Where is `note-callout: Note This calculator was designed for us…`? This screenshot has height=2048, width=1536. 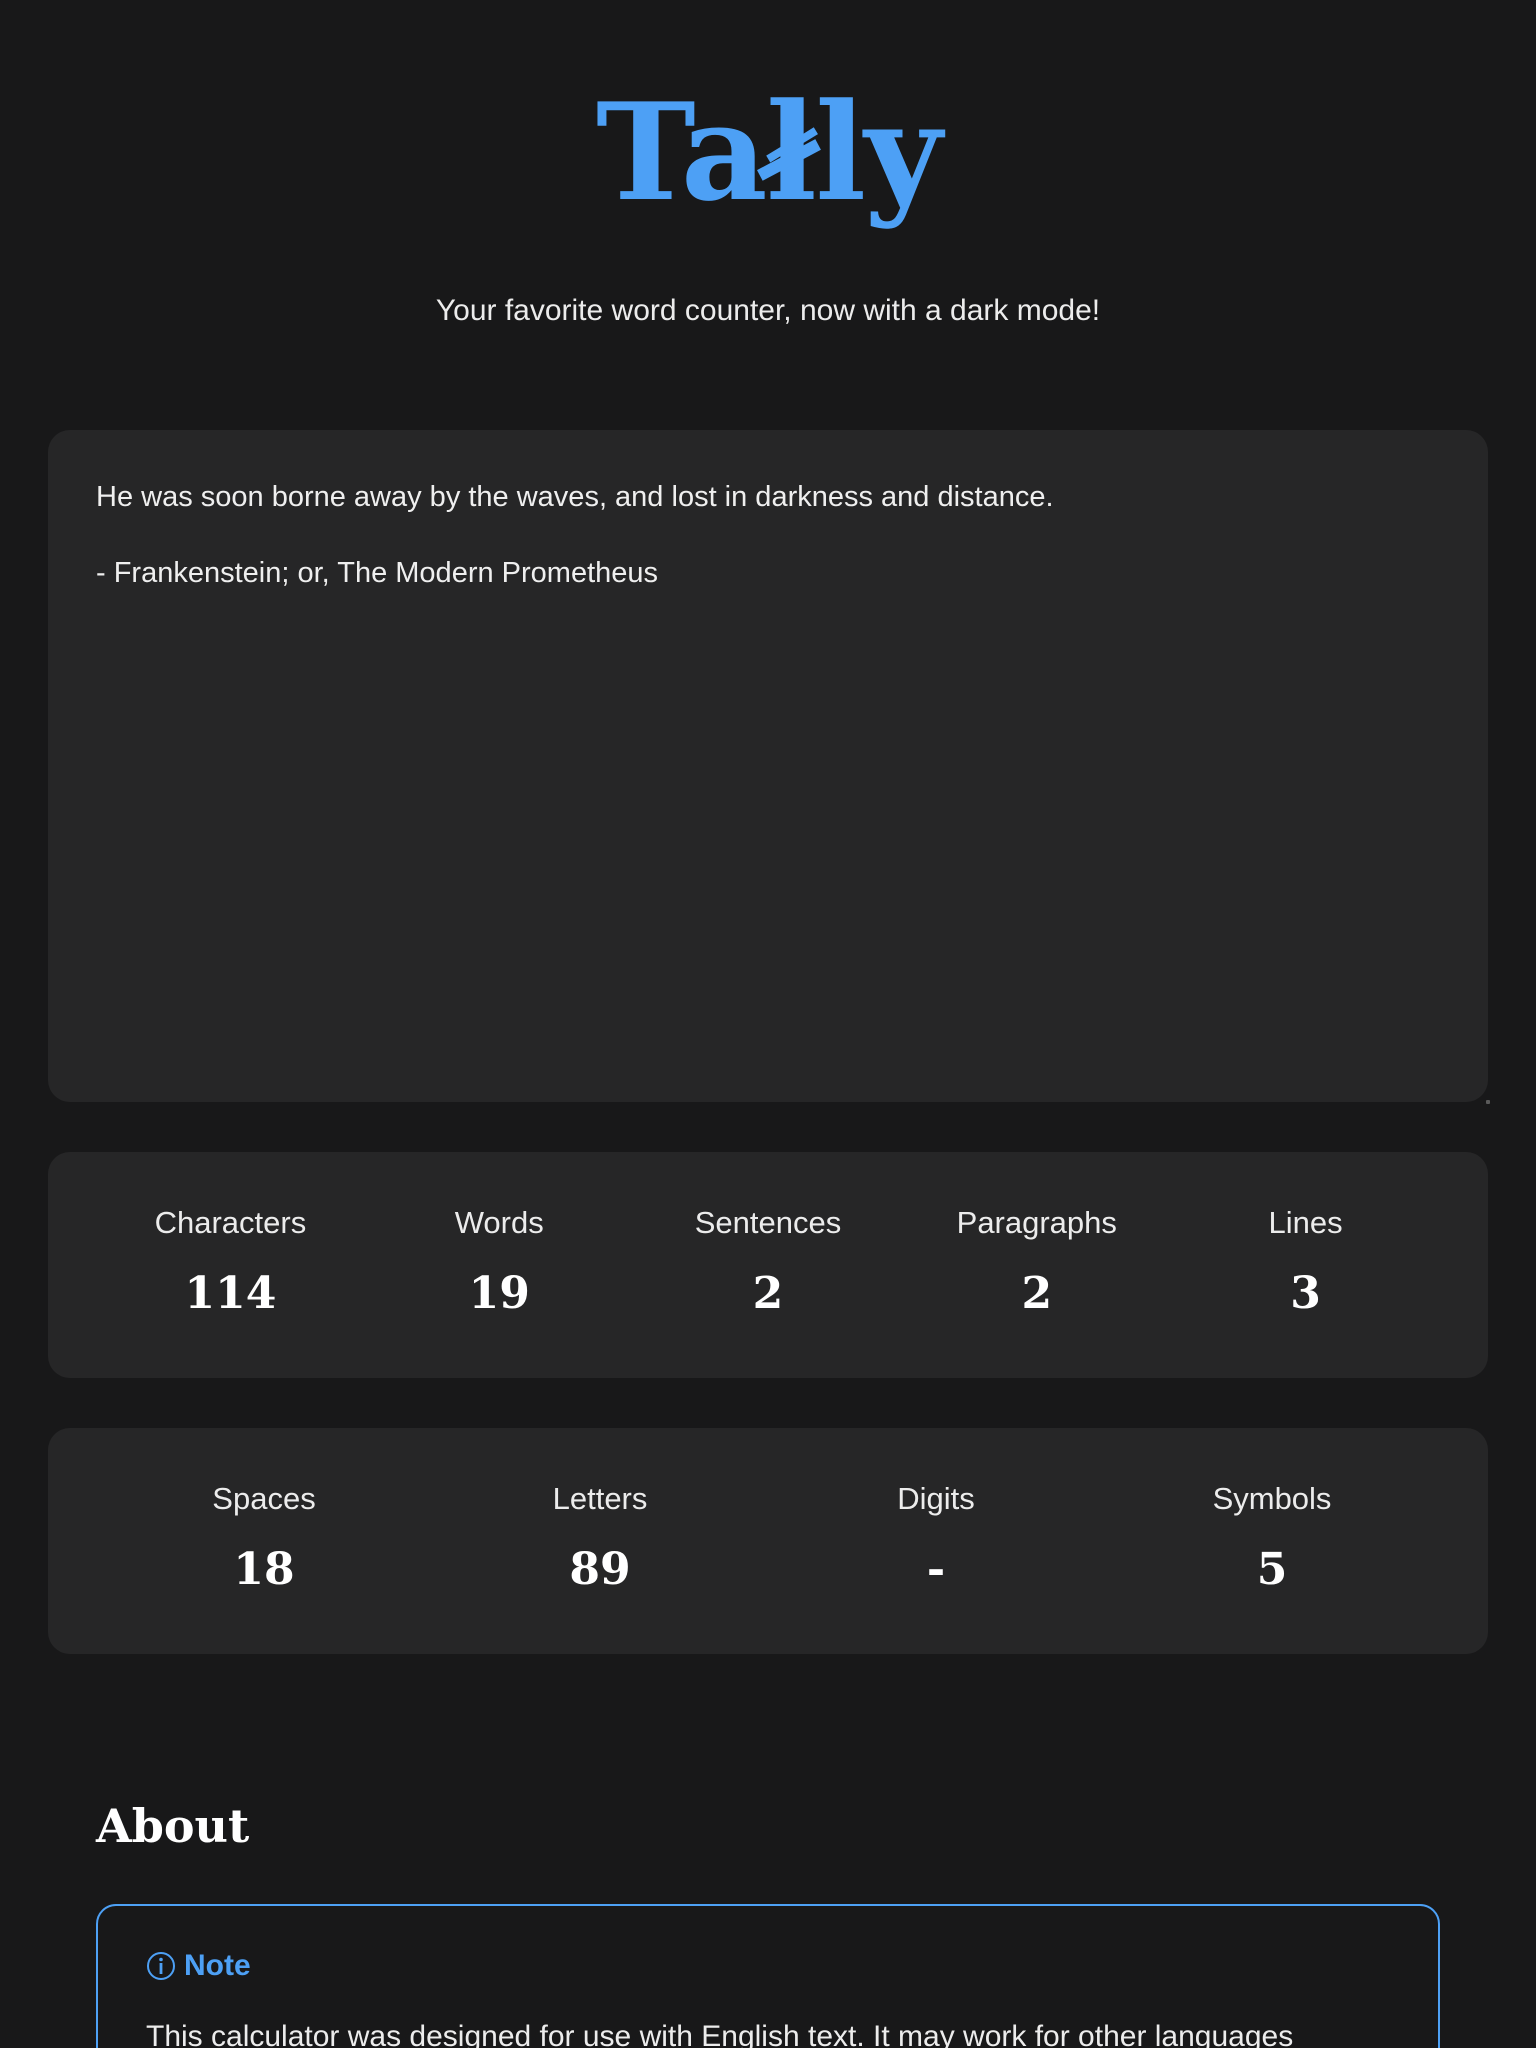 note-callout: Note This calculator was designed for us… is located at coordinates (768, 1976).